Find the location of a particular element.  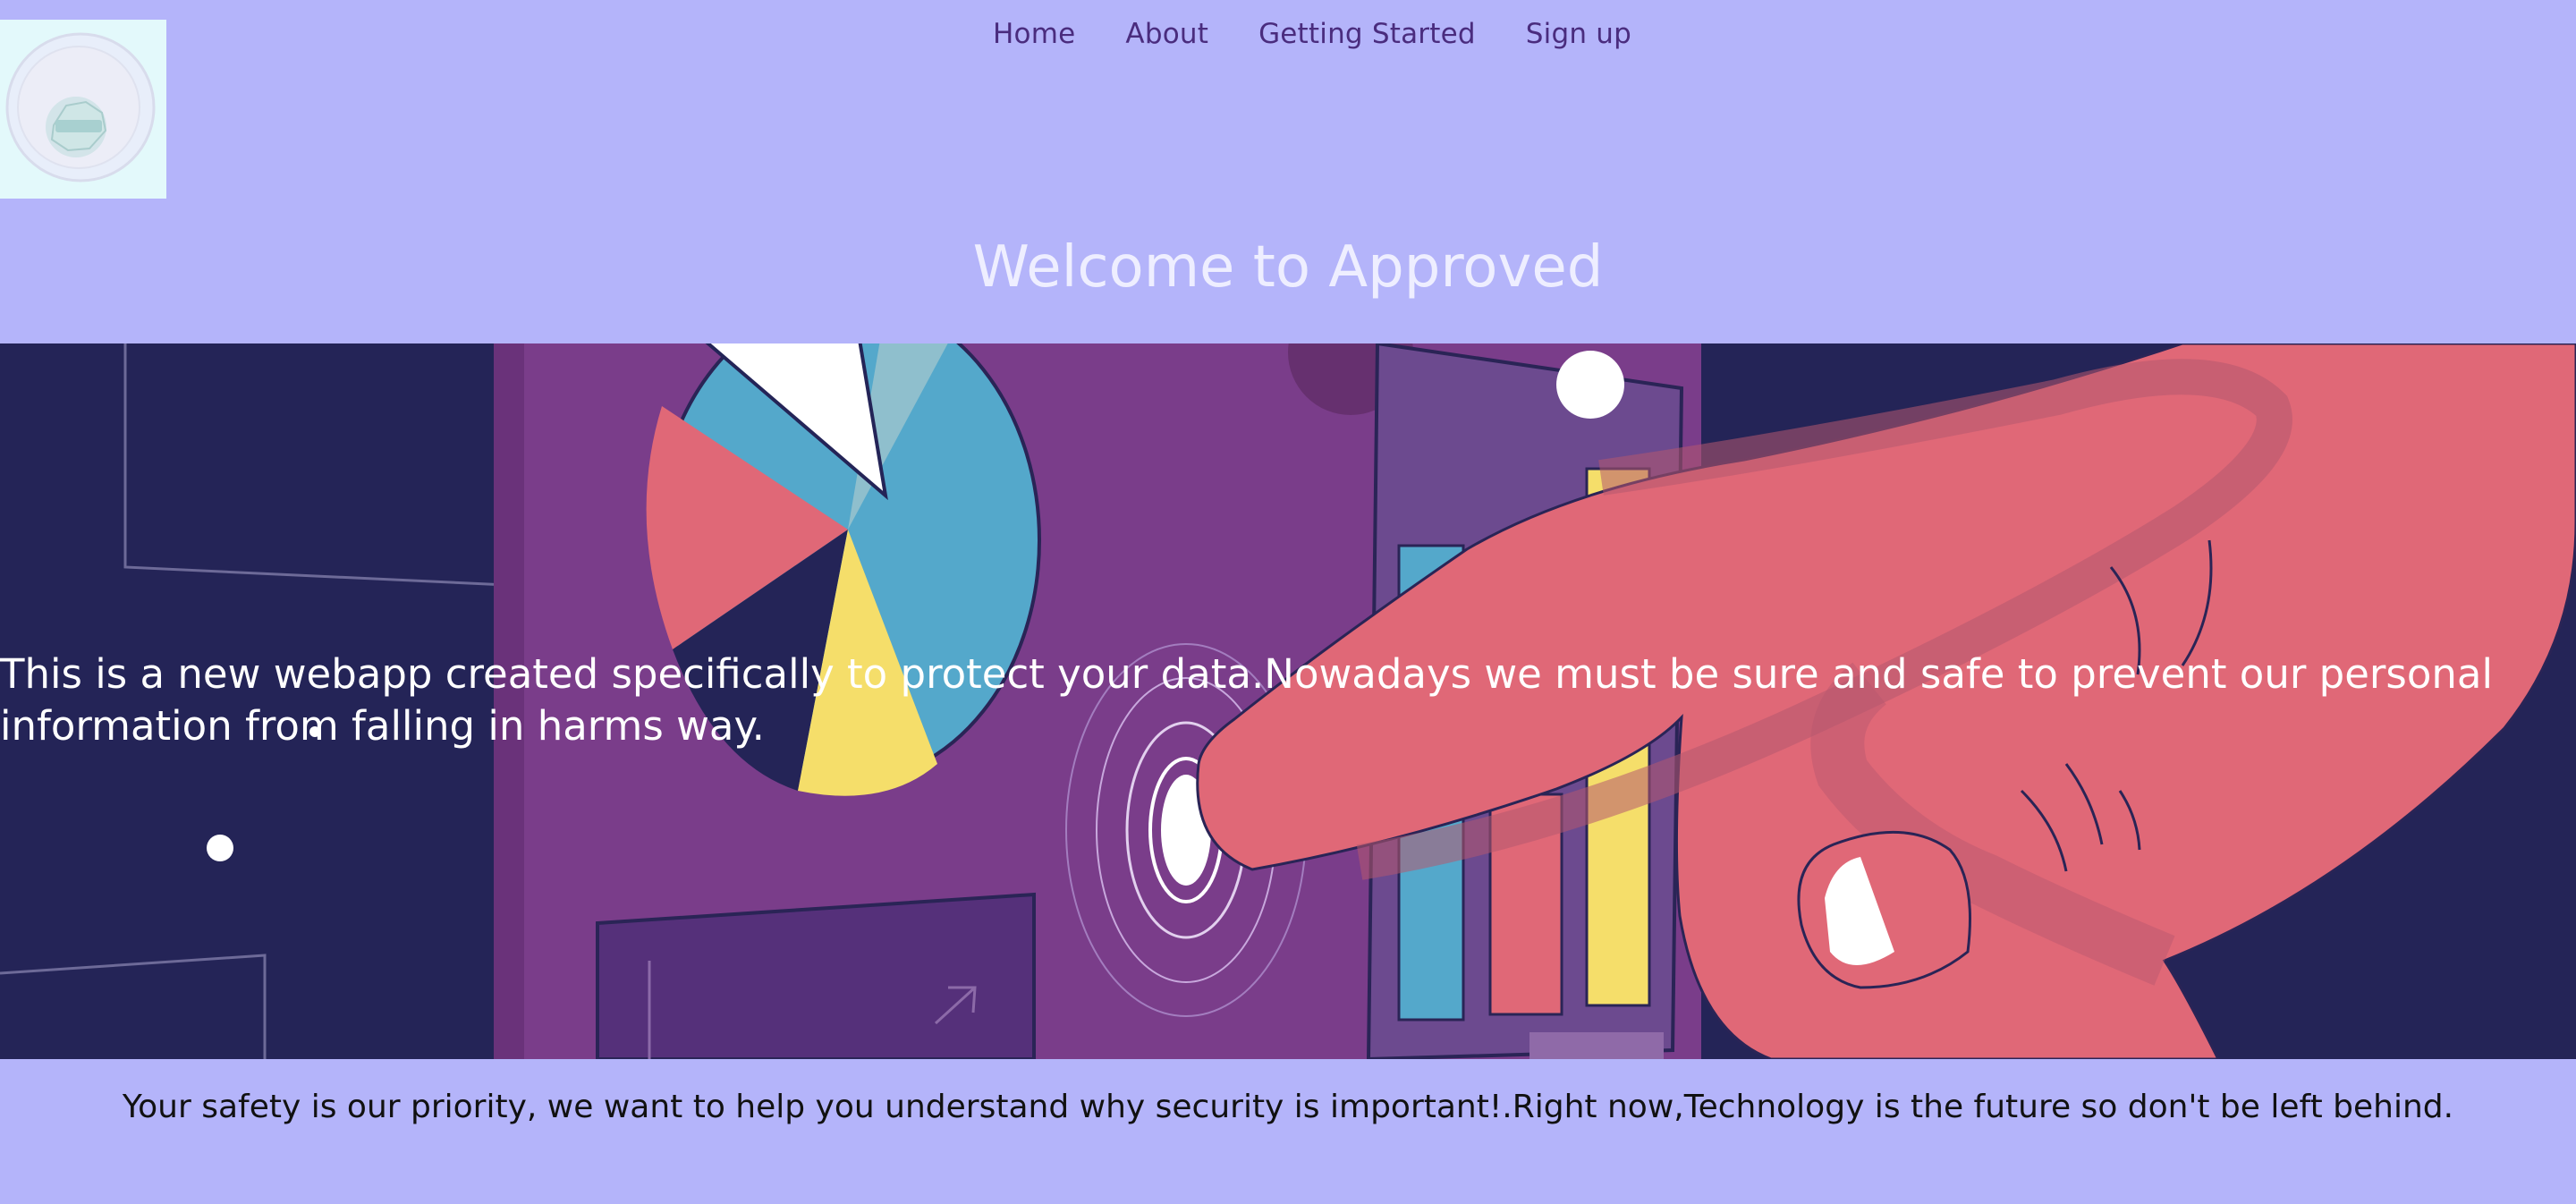

nav-signup-link: Sign up is located at coordinates (1578, 34).